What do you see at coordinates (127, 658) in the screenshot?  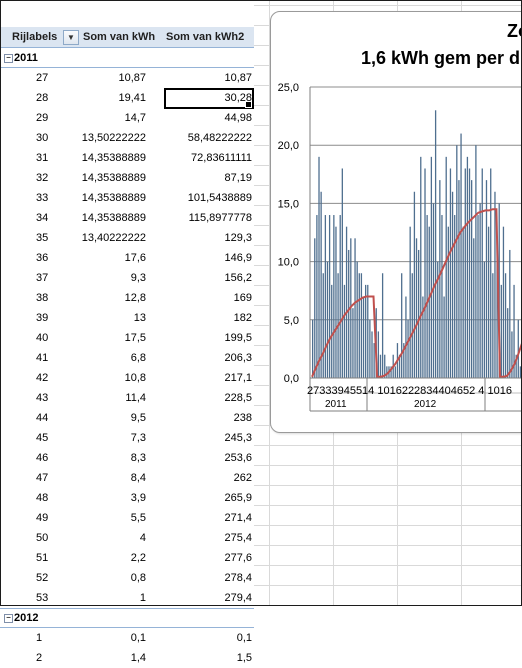 I see `pivot-row: 2 1,4 1,5` at bounding box center [127, 658].